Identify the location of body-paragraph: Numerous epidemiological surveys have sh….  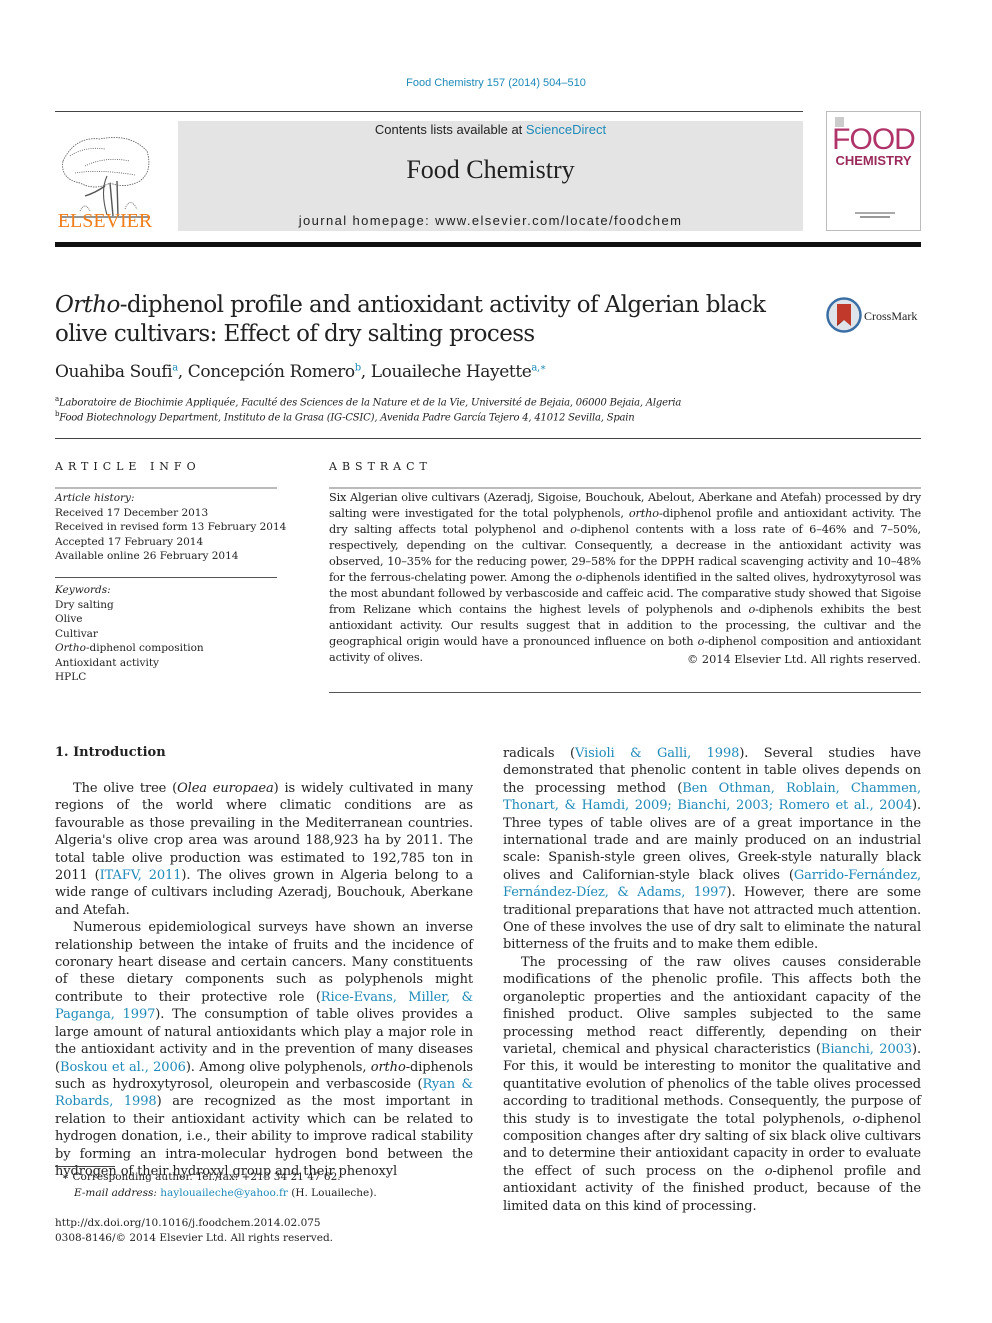
(264, 1049).